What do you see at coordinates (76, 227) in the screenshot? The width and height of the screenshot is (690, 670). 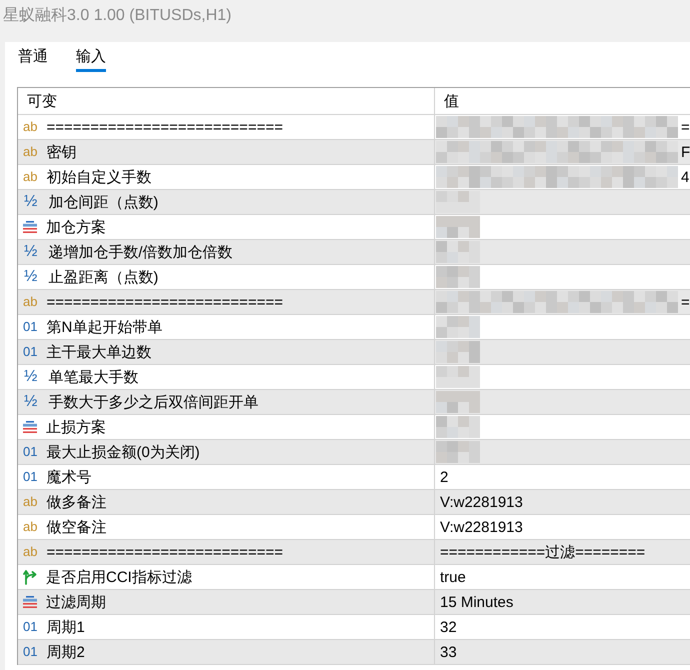 I see `parameter-name: 加仓方案` at bounding box center [76, 227].